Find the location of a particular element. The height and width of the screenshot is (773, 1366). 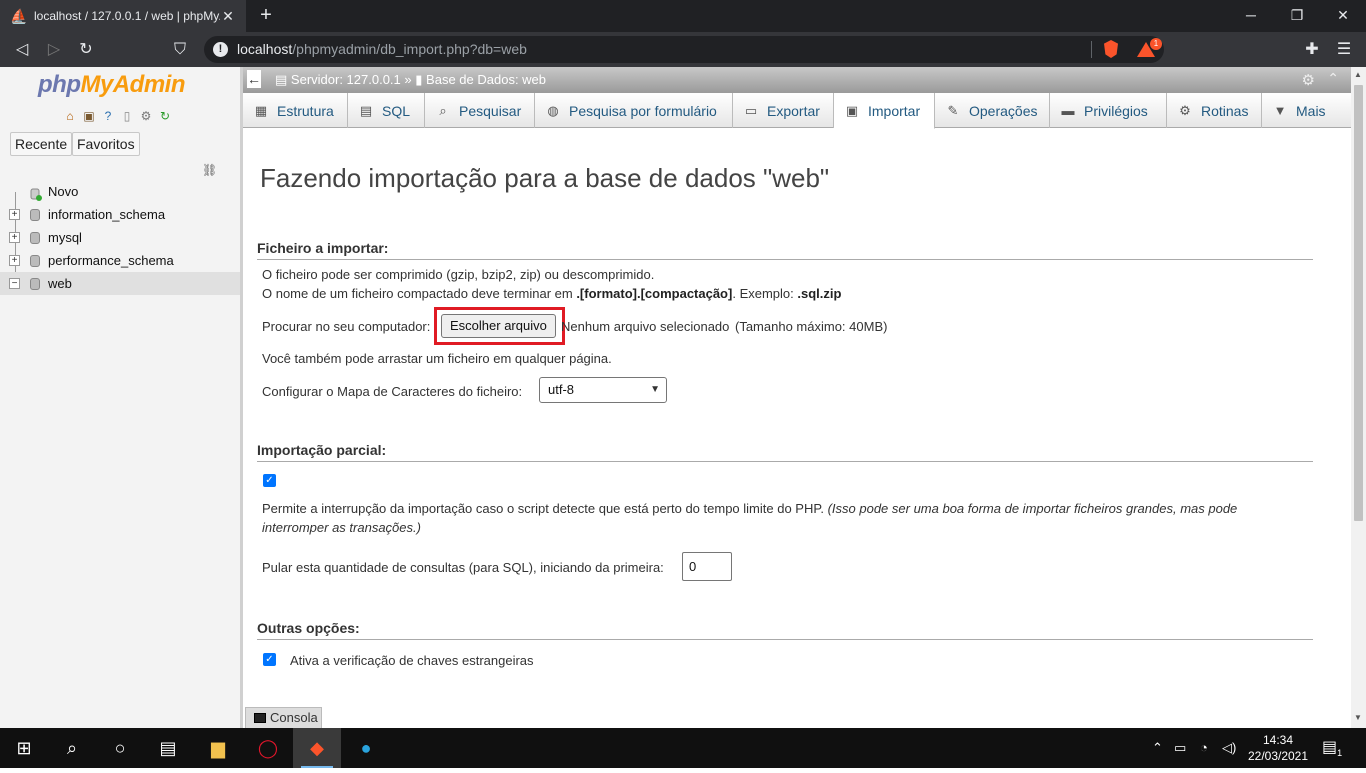

hide-navigation-icon: ← is located at coordinates (254, 79).